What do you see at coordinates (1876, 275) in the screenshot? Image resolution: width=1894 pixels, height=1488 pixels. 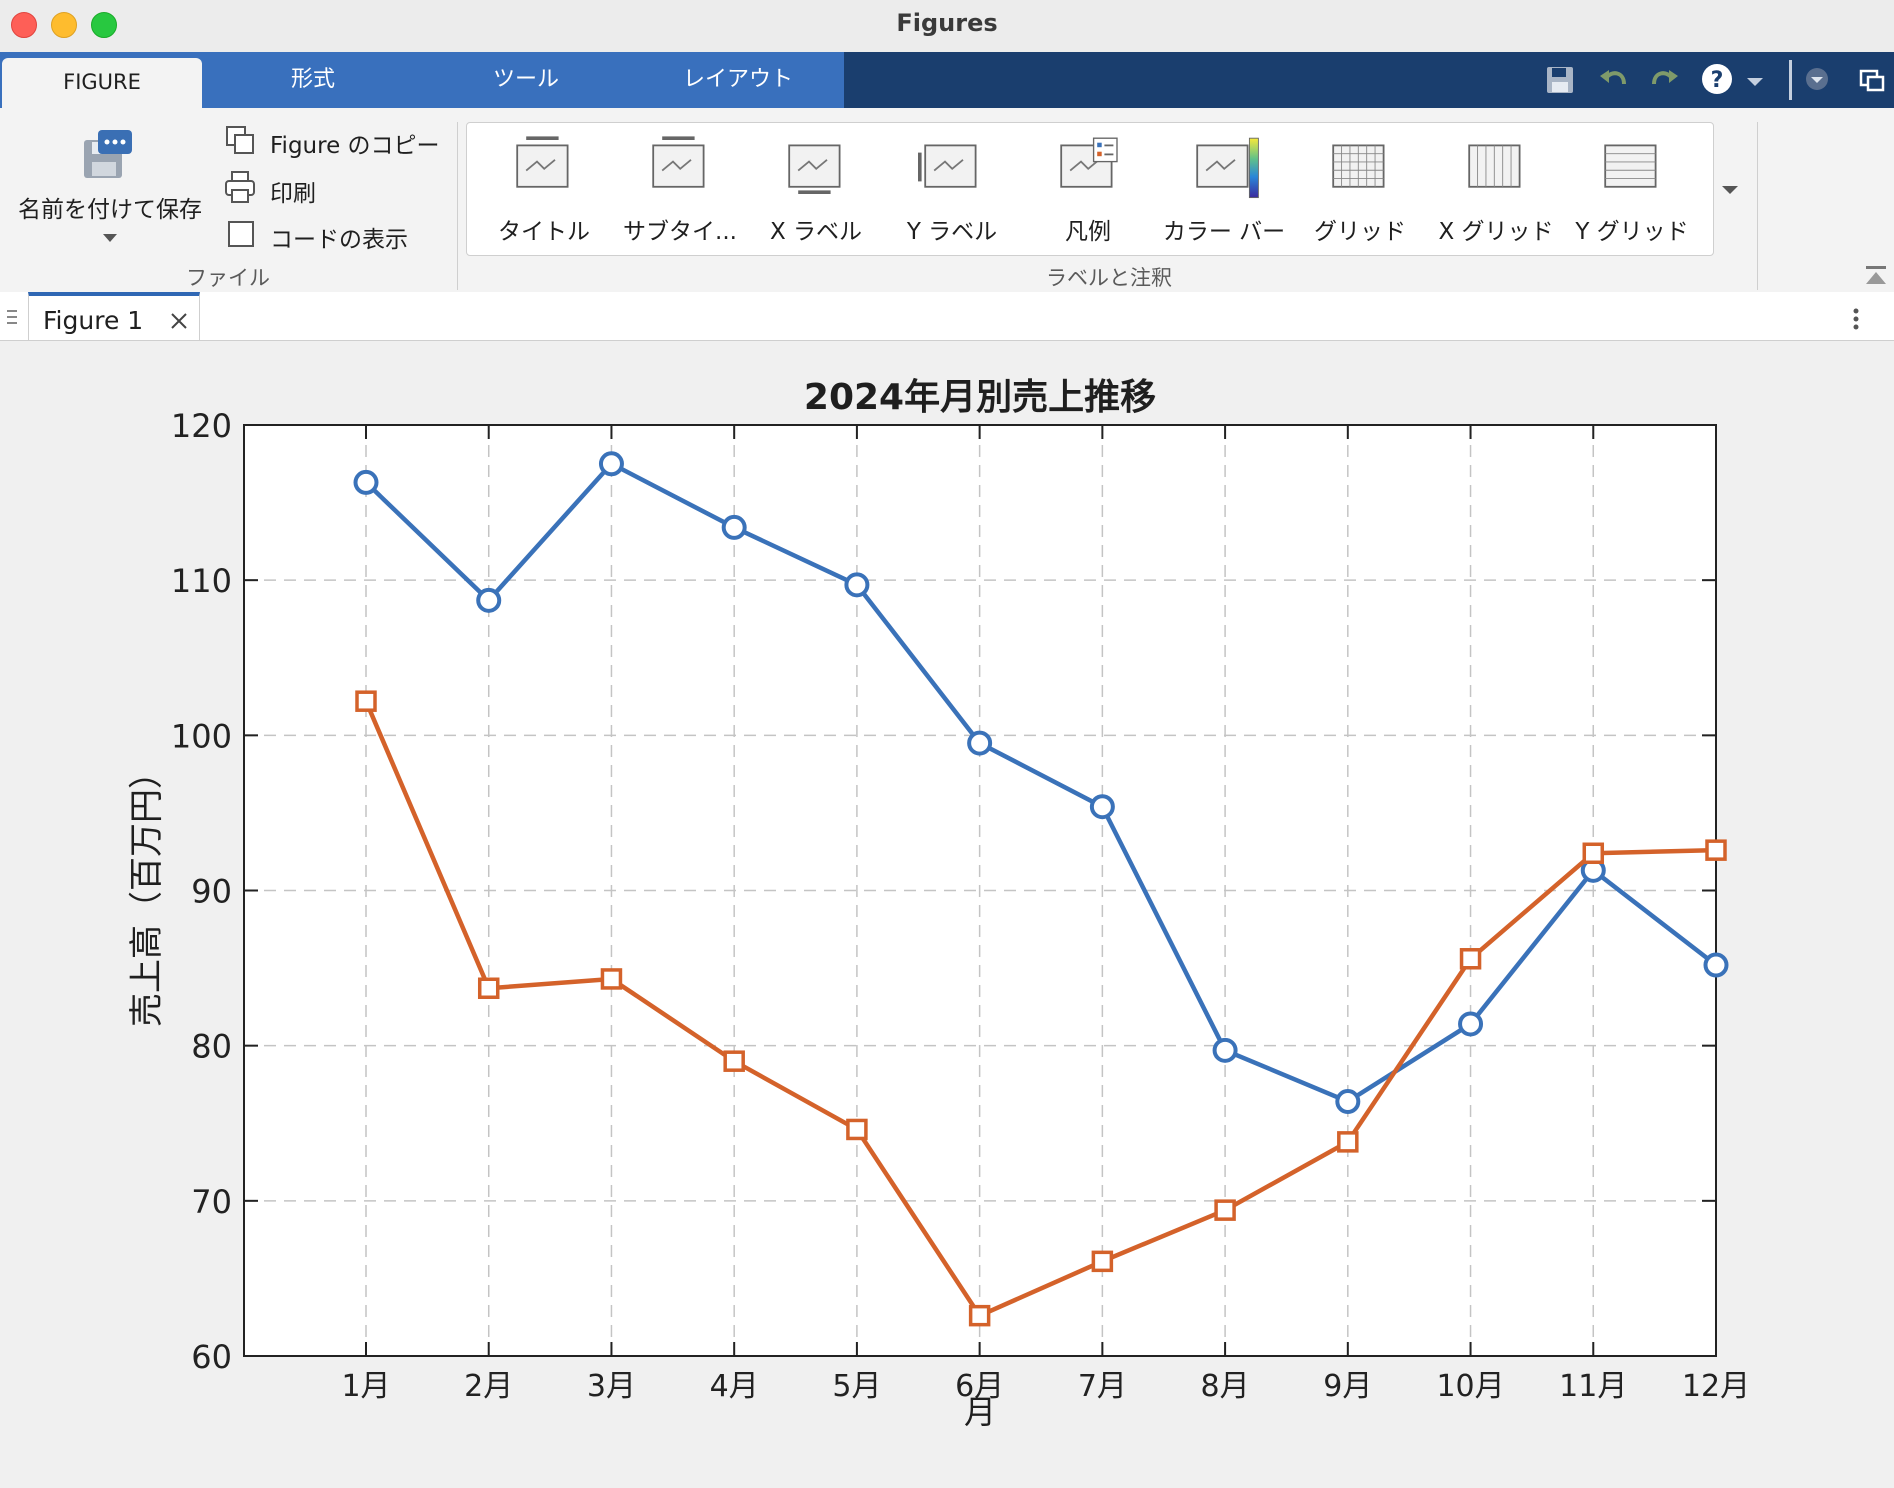 I see `collapse-ribbon-icon` at bounding box center [1876, 275].